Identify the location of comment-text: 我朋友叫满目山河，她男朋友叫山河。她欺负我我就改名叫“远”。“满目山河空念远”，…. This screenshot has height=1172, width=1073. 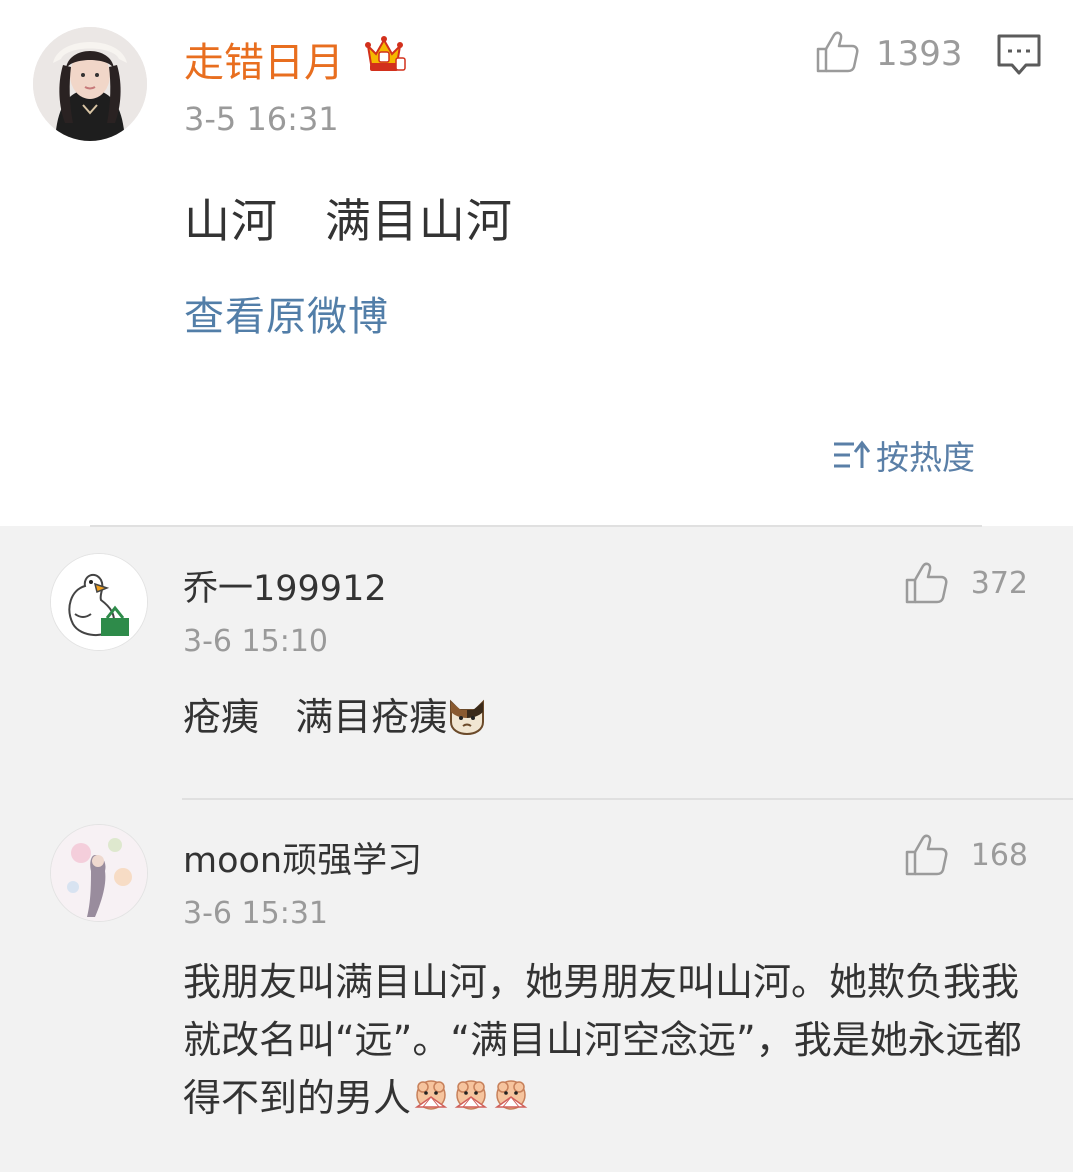
(613, 1043).